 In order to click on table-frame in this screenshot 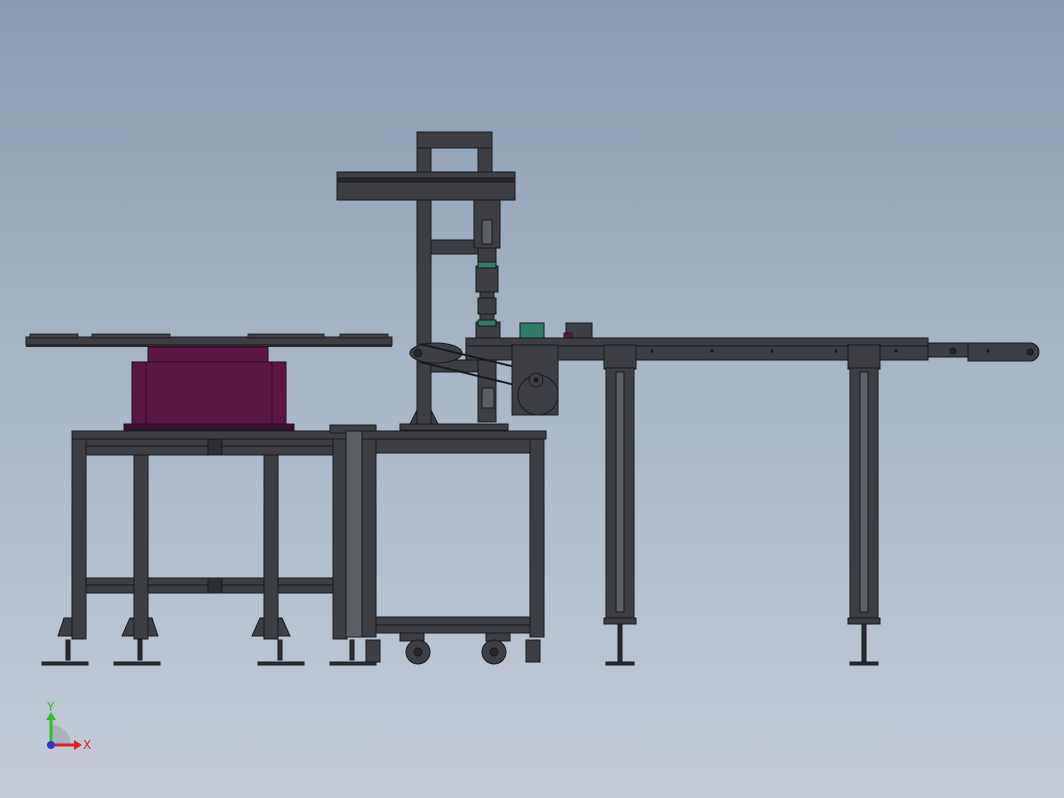, I will do `click(209, 548)`.